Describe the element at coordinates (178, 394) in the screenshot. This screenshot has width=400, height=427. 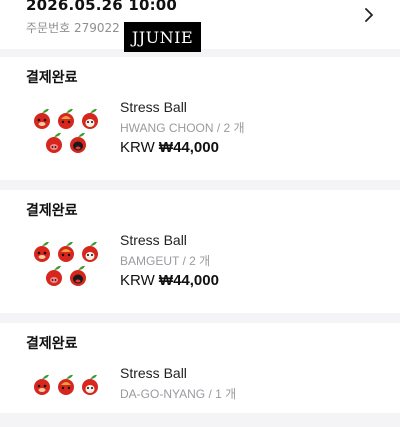
I see `product-option: DA-GO-NYANG / 1 개` at that location.